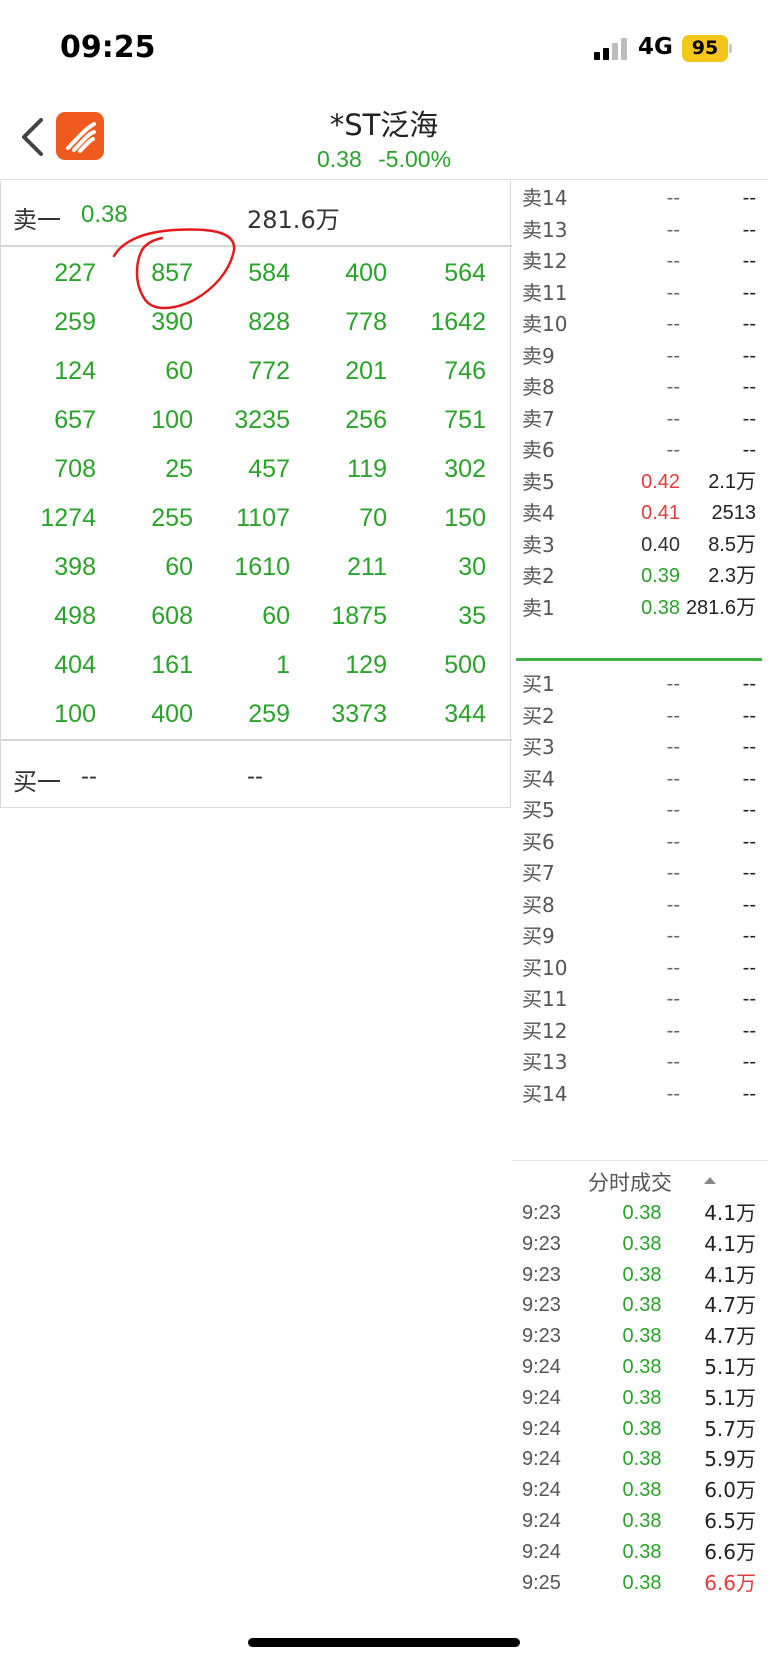  Describe the element at coordinates (640, 842) in the screenshot. I see `bid-level-row: 买6 -- --` at that location.